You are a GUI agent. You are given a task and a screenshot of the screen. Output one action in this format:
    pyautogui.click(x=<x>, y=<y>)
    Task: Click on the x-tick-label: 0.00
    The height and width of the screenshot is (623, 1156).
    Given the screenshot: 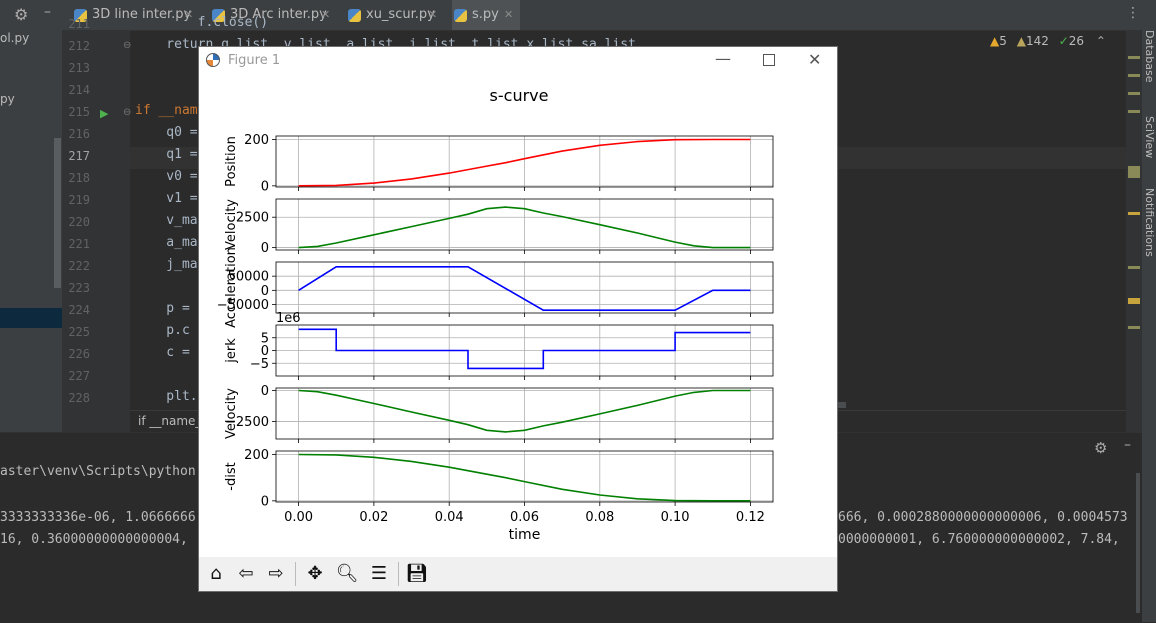 What is the action you would take?
    pyautogui.click(x=298, y=517)
    